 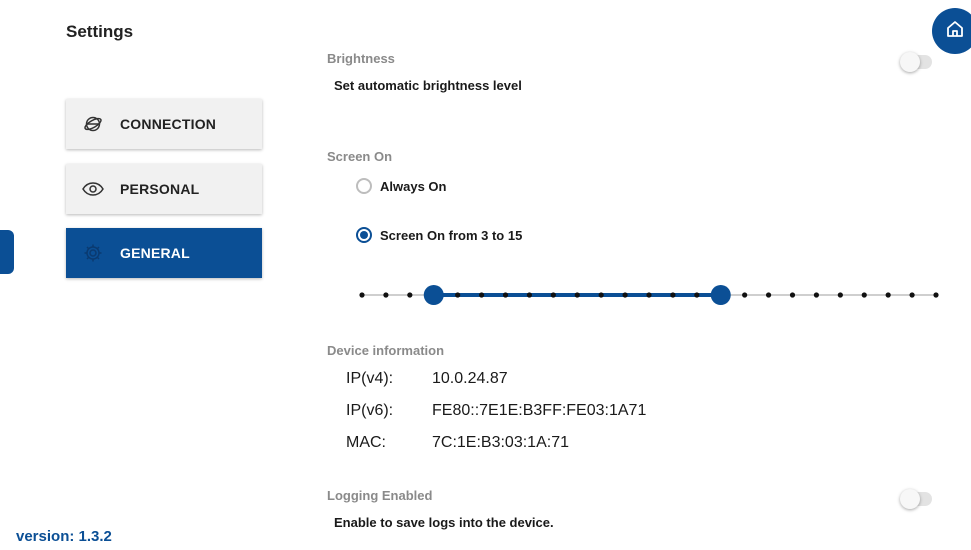 I want to click on home-button, so click(x=951, y=31).